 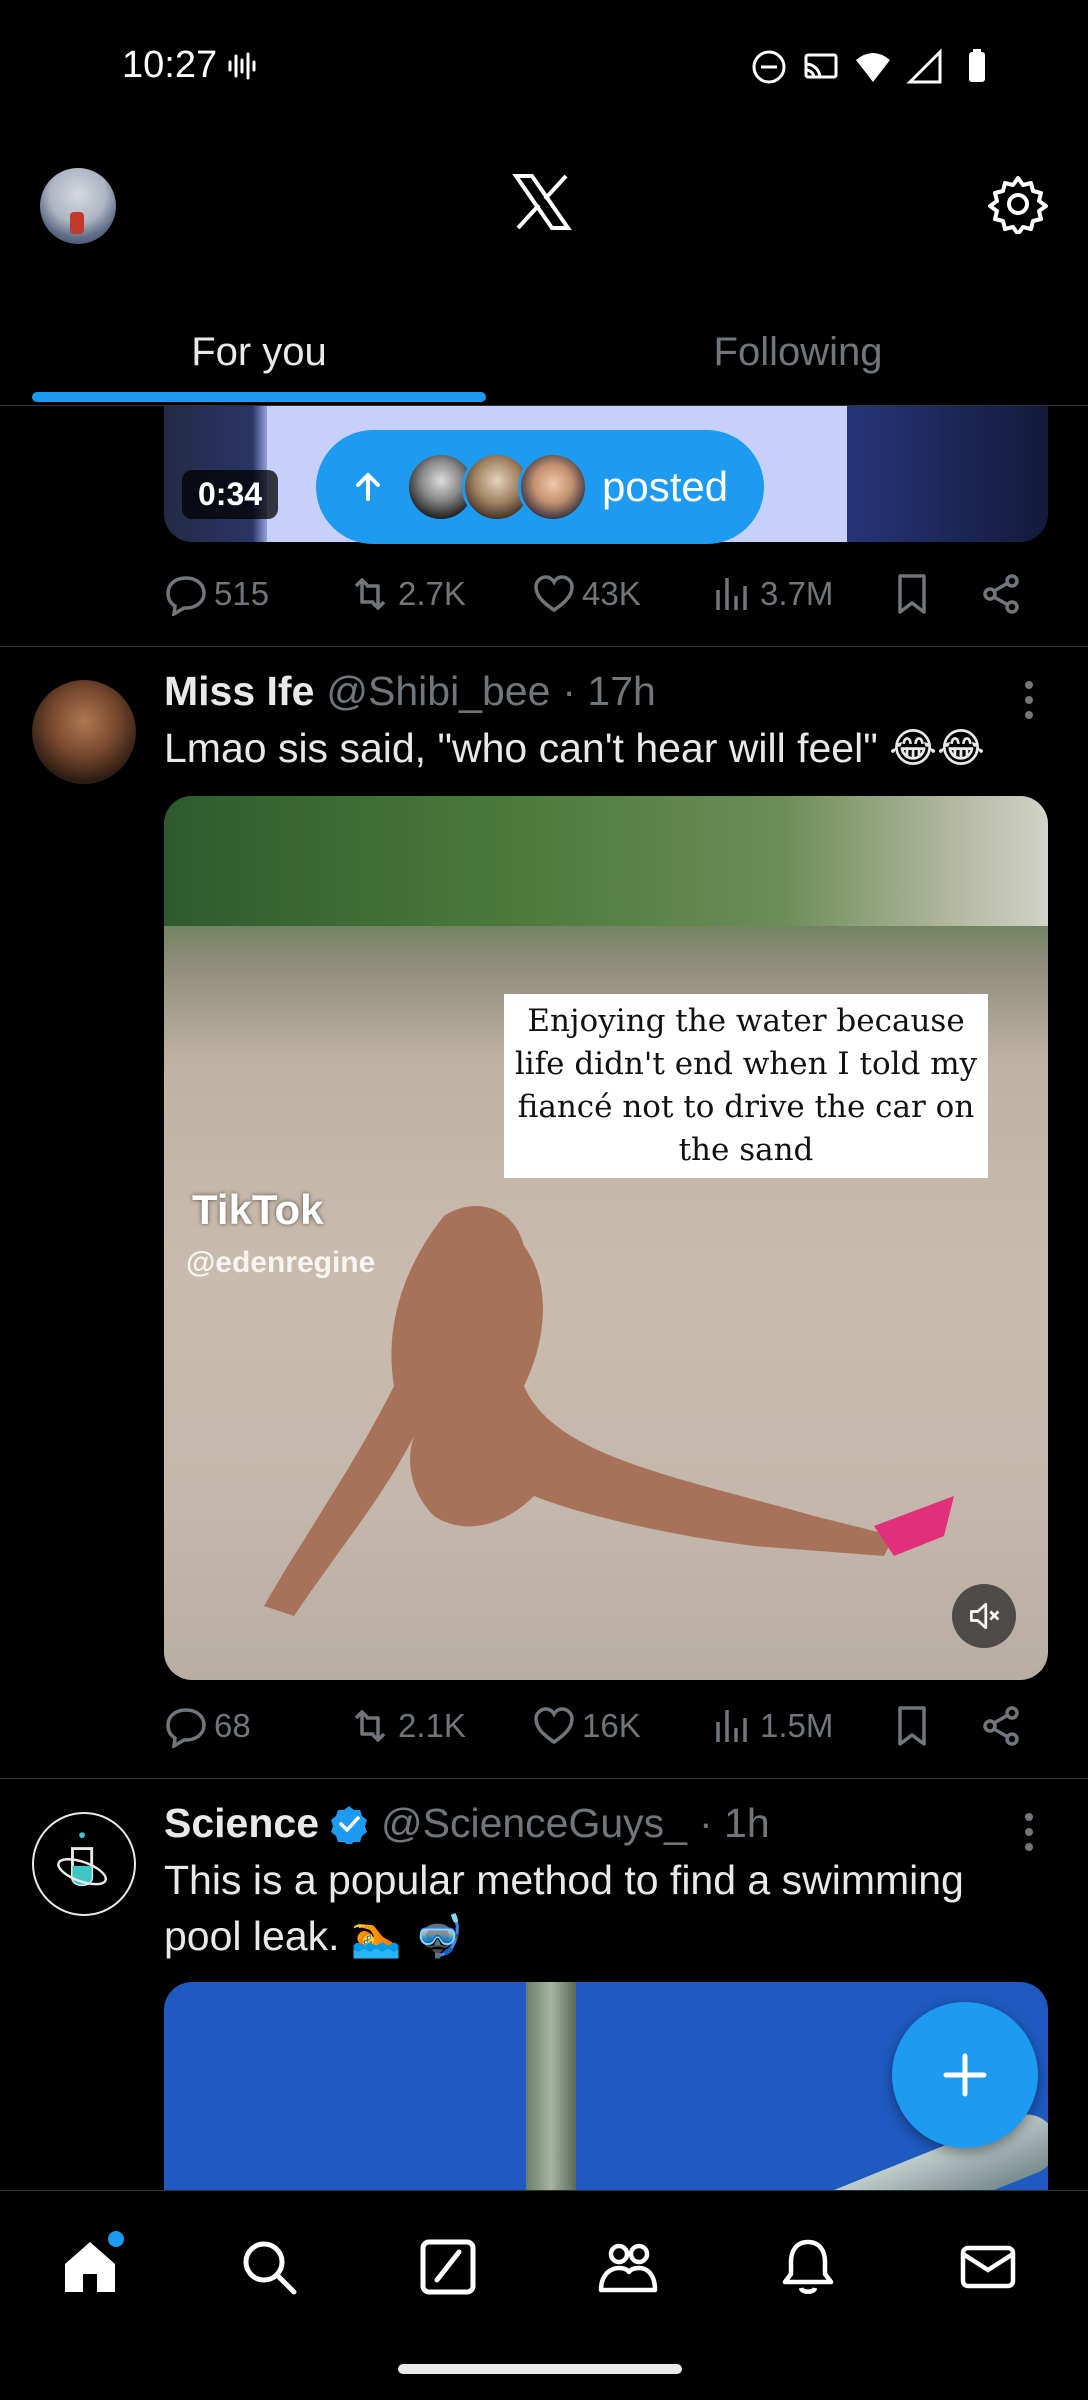 I want to click on video-background, so click(x=606, y=861).